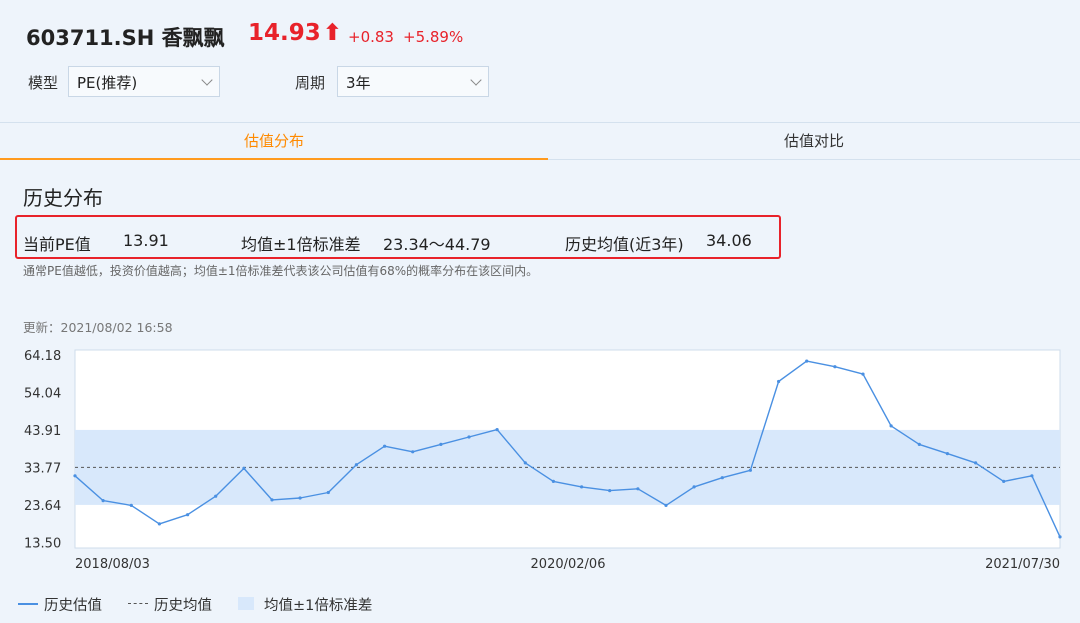 This screenshot has width=1080, height=623. I want to click on tab-bar: 估值分布 估值对比, so click(540, 141).